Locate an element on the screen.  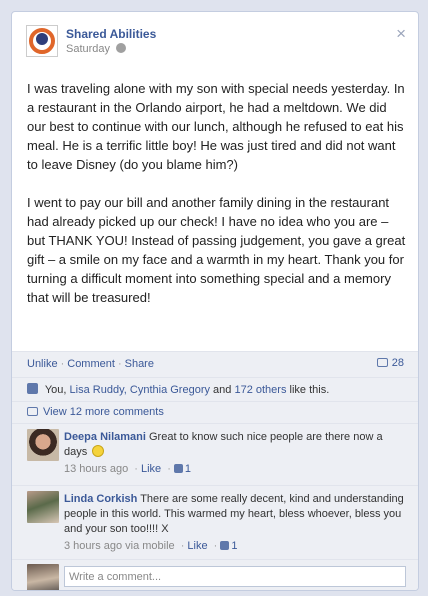
comment-count: 28 is located at coordinates (390, 363).